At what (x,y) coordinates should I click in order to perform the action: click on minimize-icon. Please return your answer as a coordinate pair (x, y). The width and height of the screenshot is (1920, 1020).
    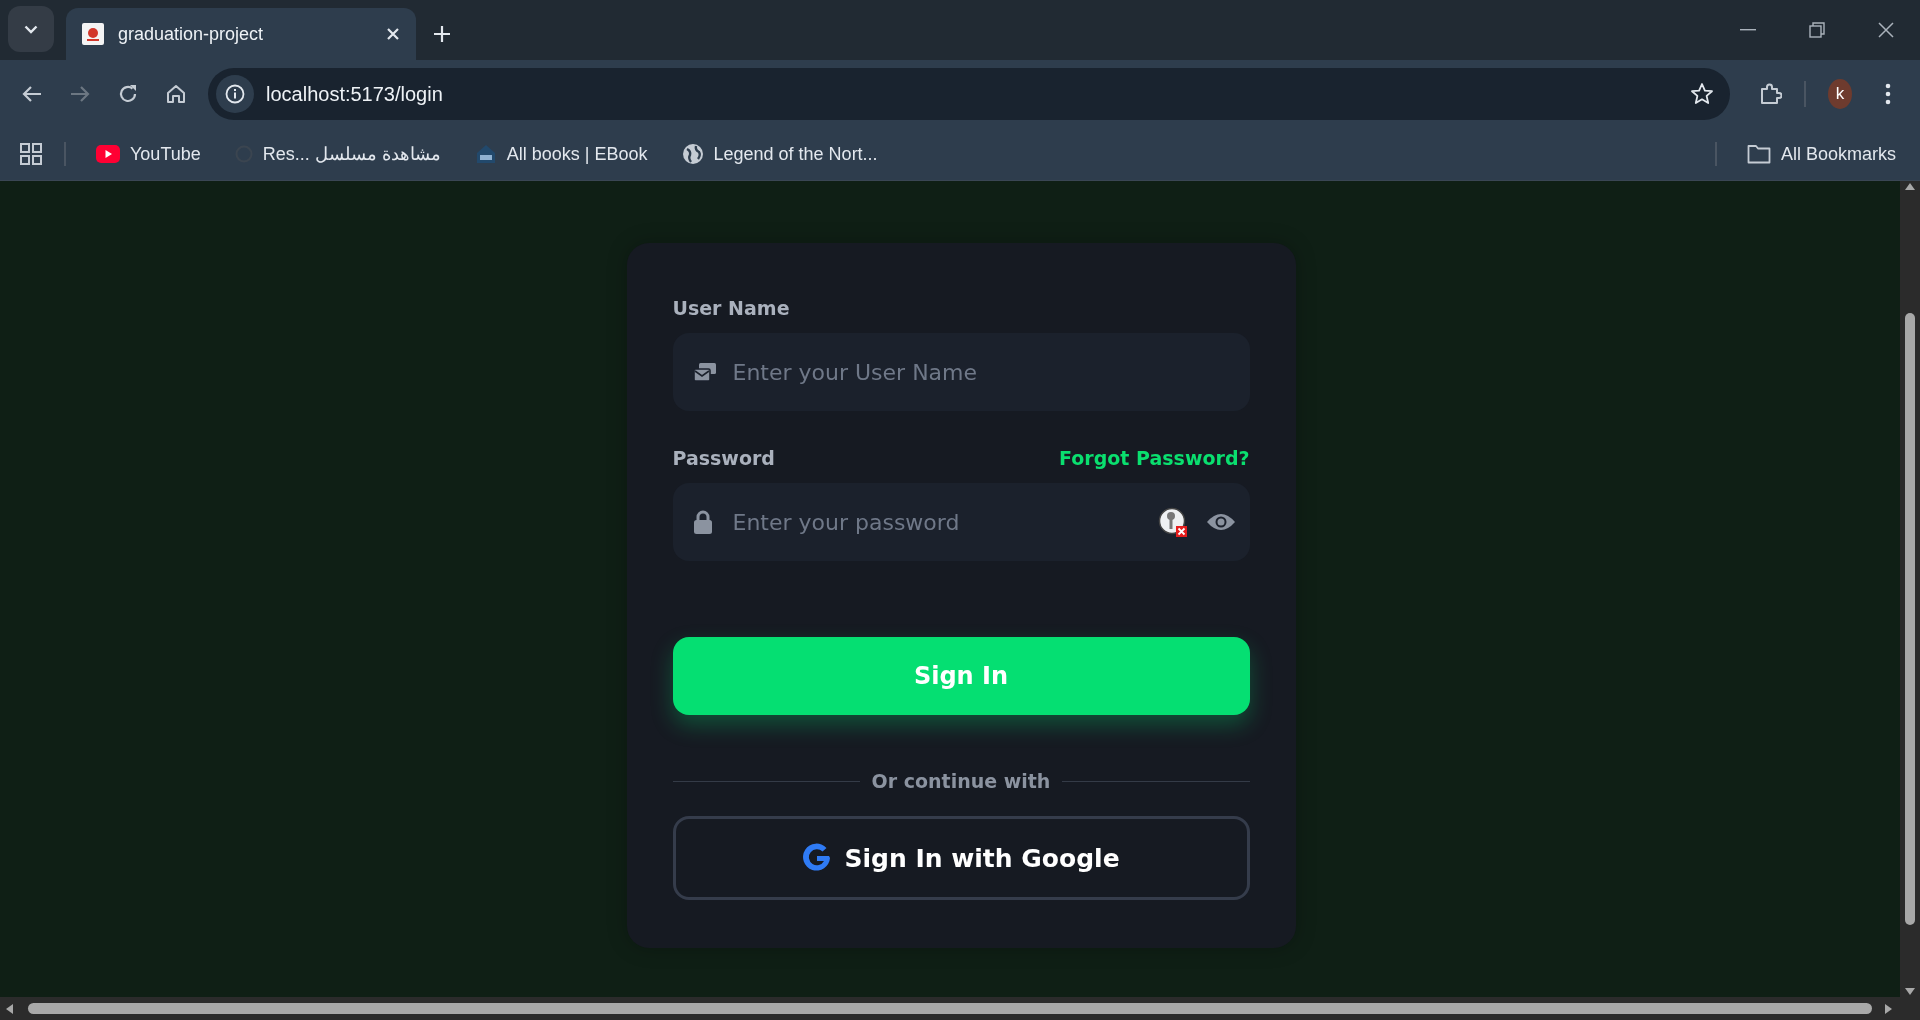
    Looking at the image, I should click on (1747, 30).